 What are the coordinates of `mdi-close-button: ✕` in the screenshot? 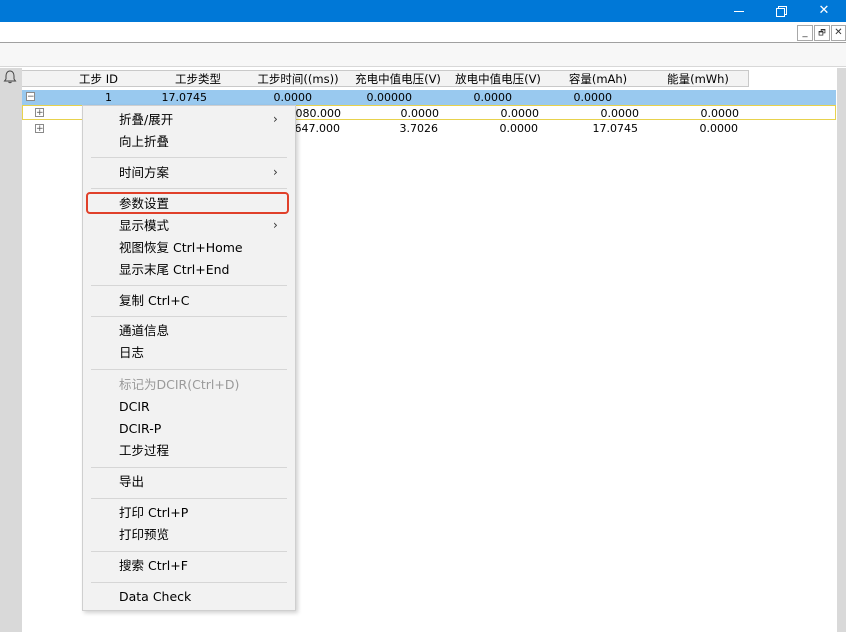 It's located at (838, 33).